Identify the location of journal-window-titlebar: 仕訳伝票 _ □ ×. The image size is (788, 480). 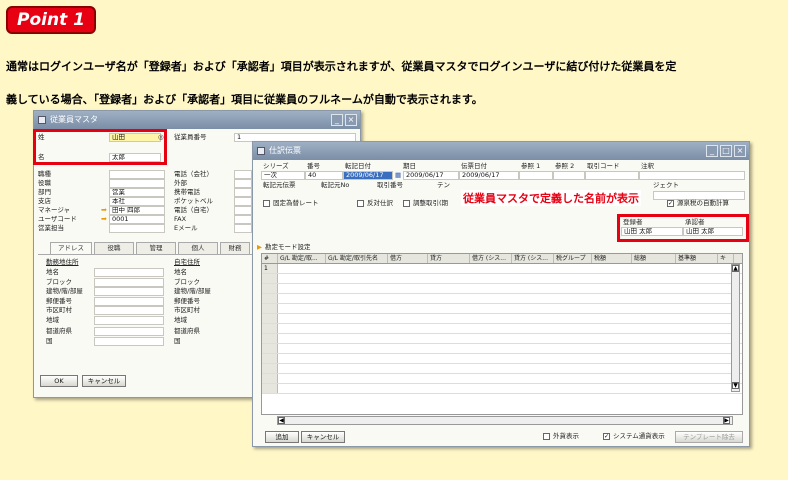
(501, 151).